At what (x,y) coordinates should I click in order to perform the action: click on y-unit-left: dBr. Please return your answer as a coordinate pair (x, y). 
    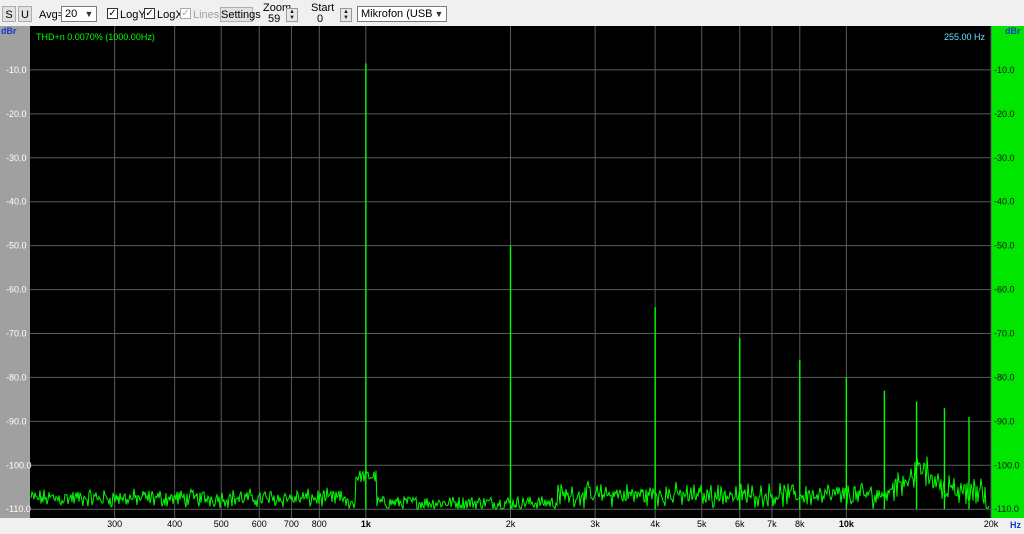
    Looking at the image, I should click on (9, 31).